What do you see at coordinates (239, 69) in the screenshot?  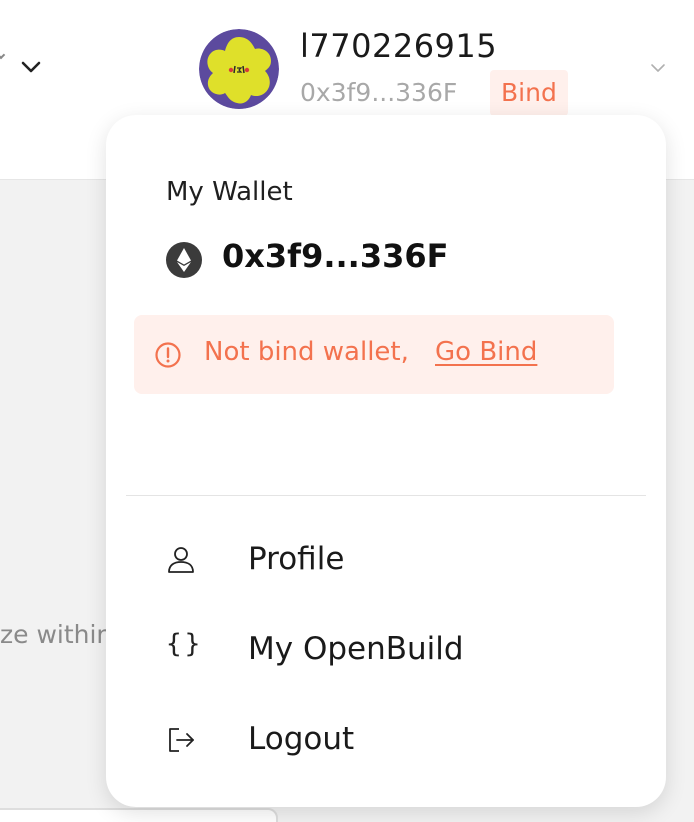 I see `avatar` at bounding box center [239, 69].